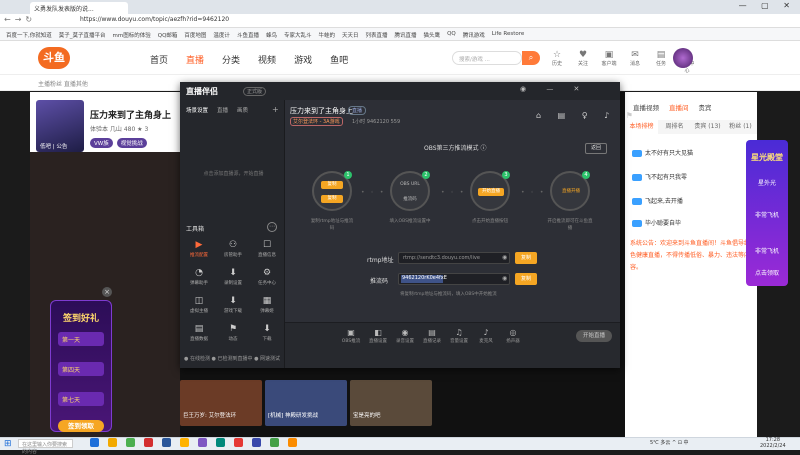 The height and width of the screenshot is (455, 800). I want to click on bookmark-link: 天天日, so click(350, 35).